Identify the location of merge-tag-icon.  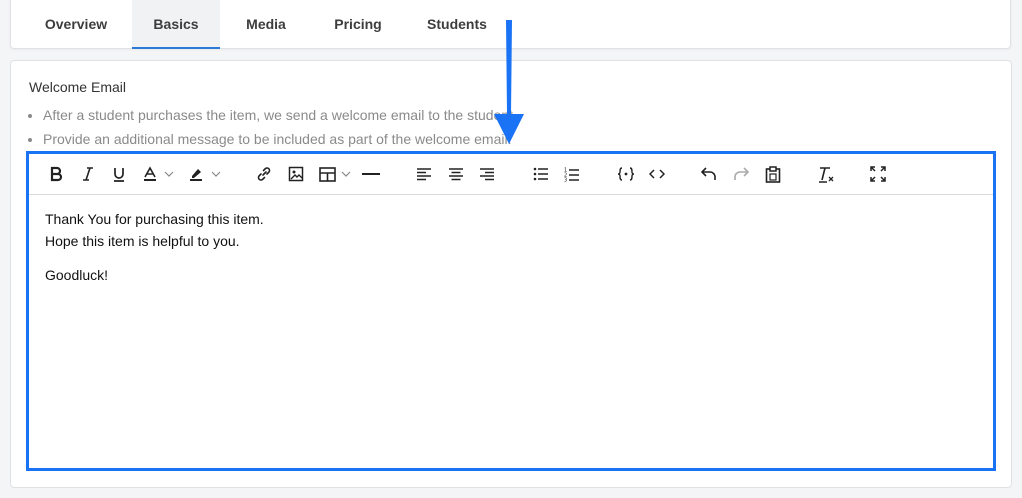
(626, 174).